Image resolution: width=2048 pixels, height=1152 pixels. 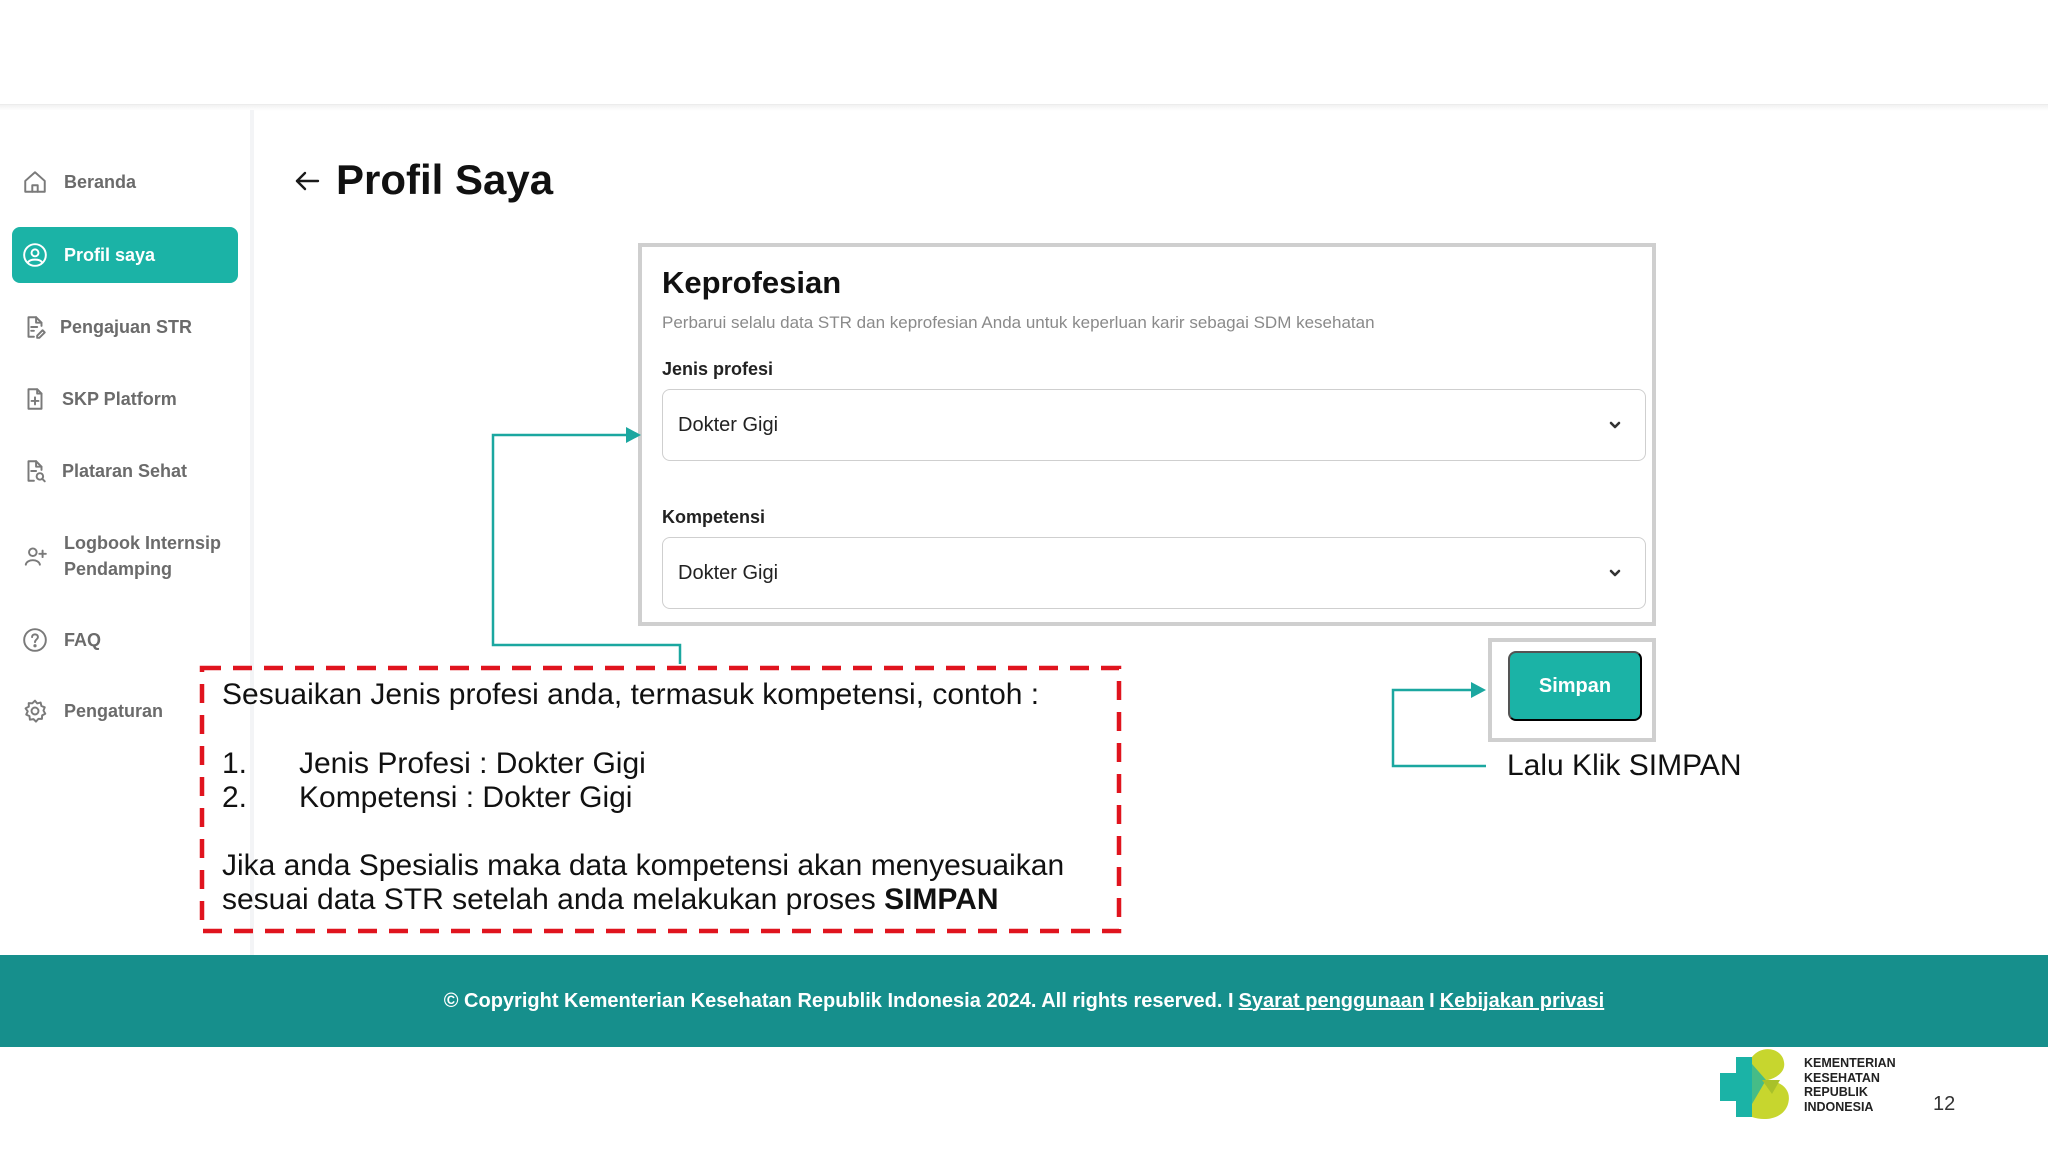 What do you see at coordinates (1575, 686) in the screenshot?
I see `simpan-button: Simpan` at bounding box center [1575, 686].